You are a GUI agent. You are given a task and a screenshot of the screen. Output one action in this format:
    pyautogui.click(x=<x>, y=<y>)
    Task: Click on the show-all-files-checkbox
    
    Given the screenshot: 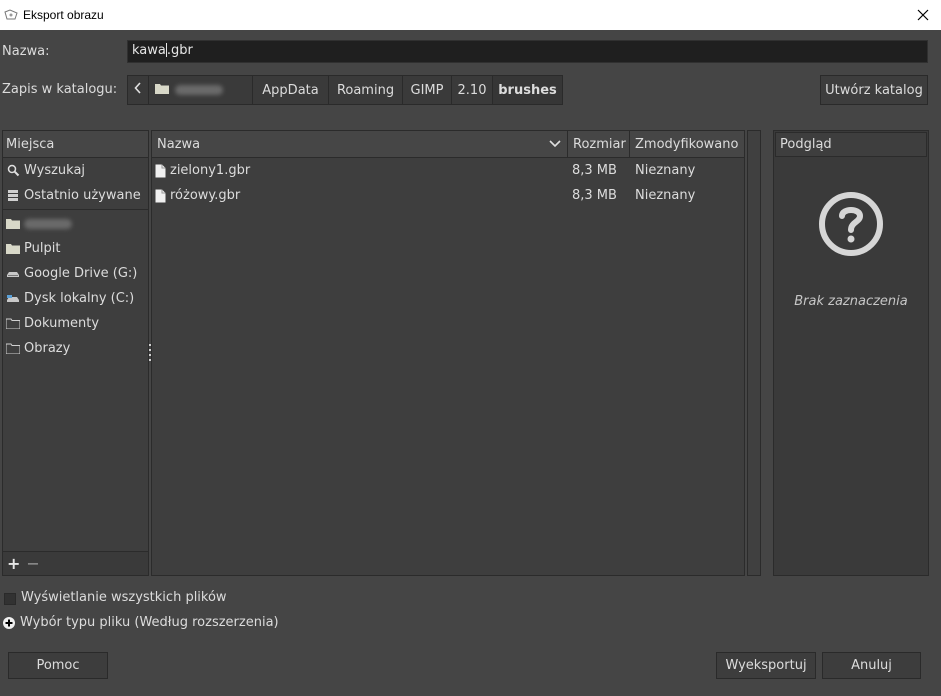 What is the action you would take?
    pyautogui.click(x=10, y=599)
    